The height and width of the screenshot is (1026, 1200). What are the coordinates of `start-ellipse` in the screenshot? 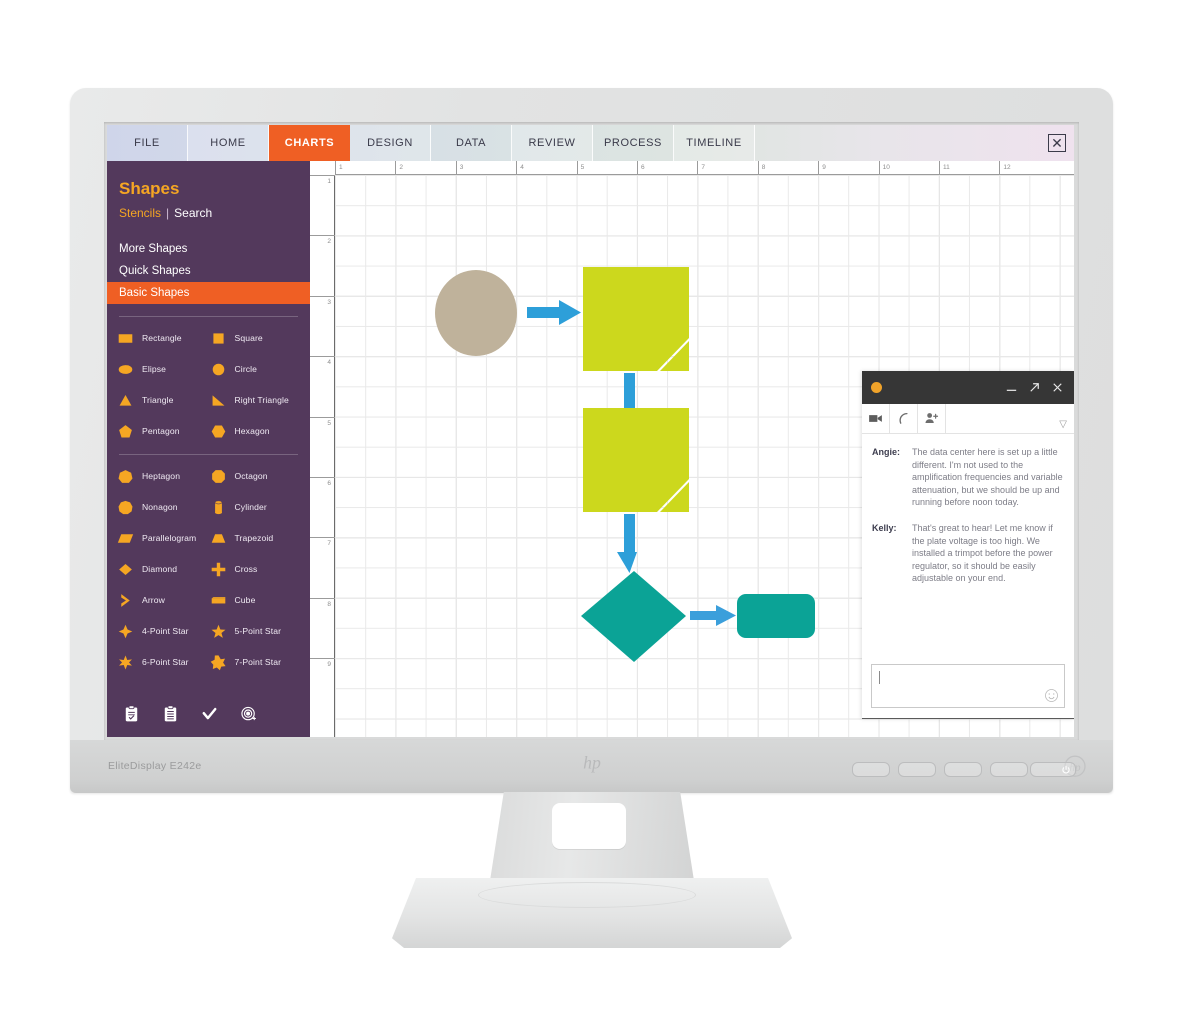 It's located at (476, 313).